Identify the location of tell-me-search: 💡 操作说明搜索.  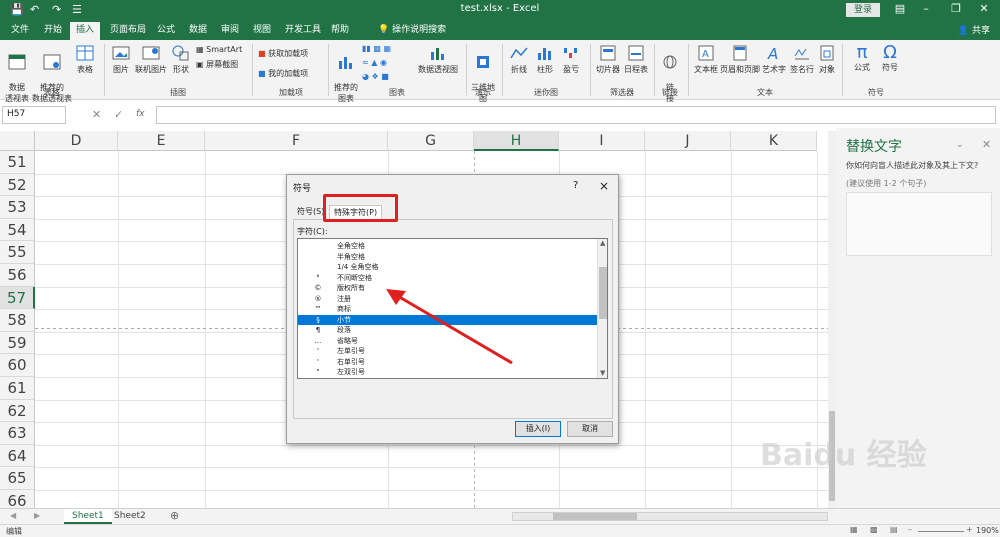
(412, 31).